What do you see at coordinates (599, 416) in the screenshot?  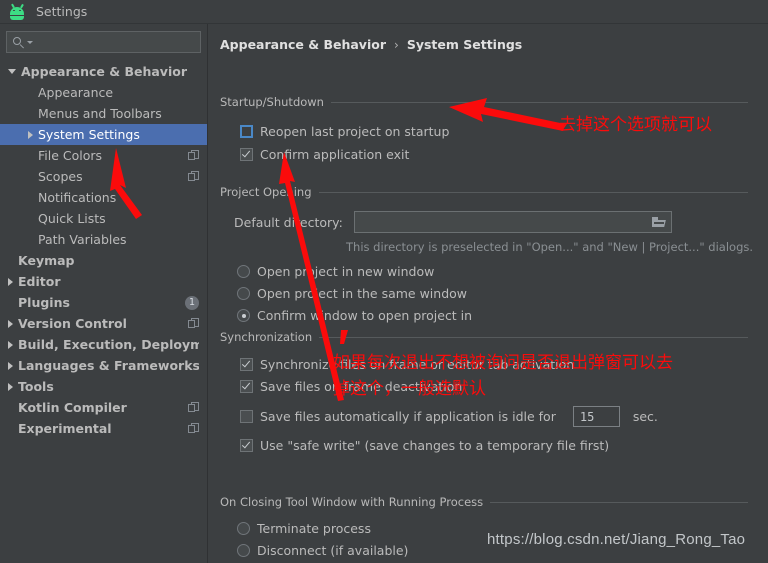 I see `idle-seconds-input` at bounding box center [599, 416].